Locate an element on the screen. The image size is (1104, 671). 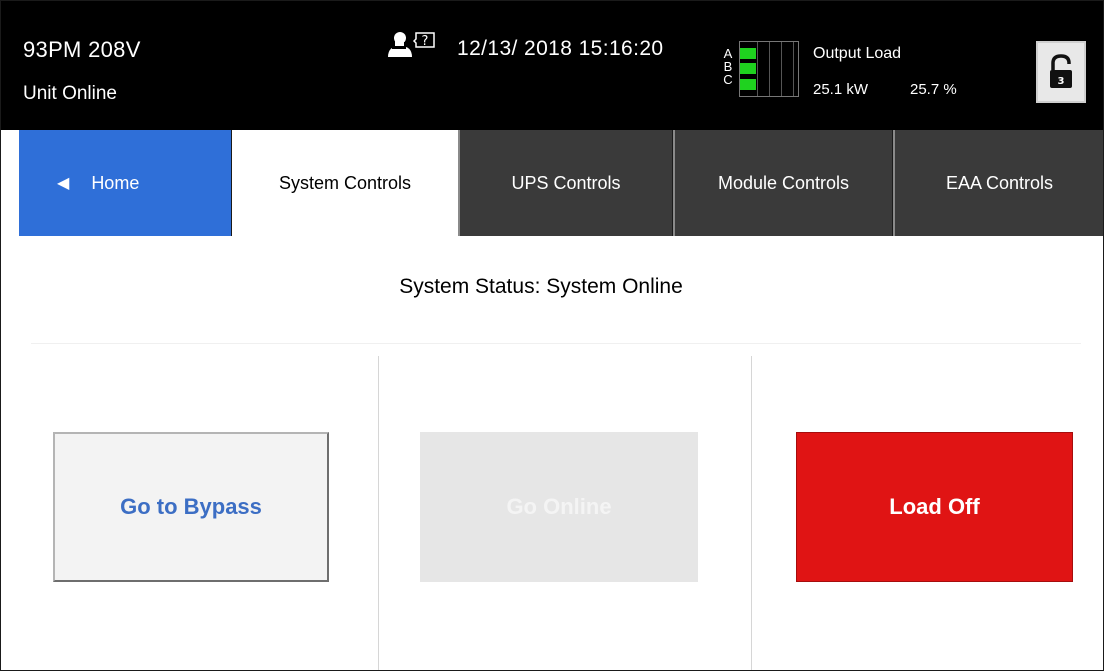
output-load-percent: 25.7 % is located at coordinates (933, 89).